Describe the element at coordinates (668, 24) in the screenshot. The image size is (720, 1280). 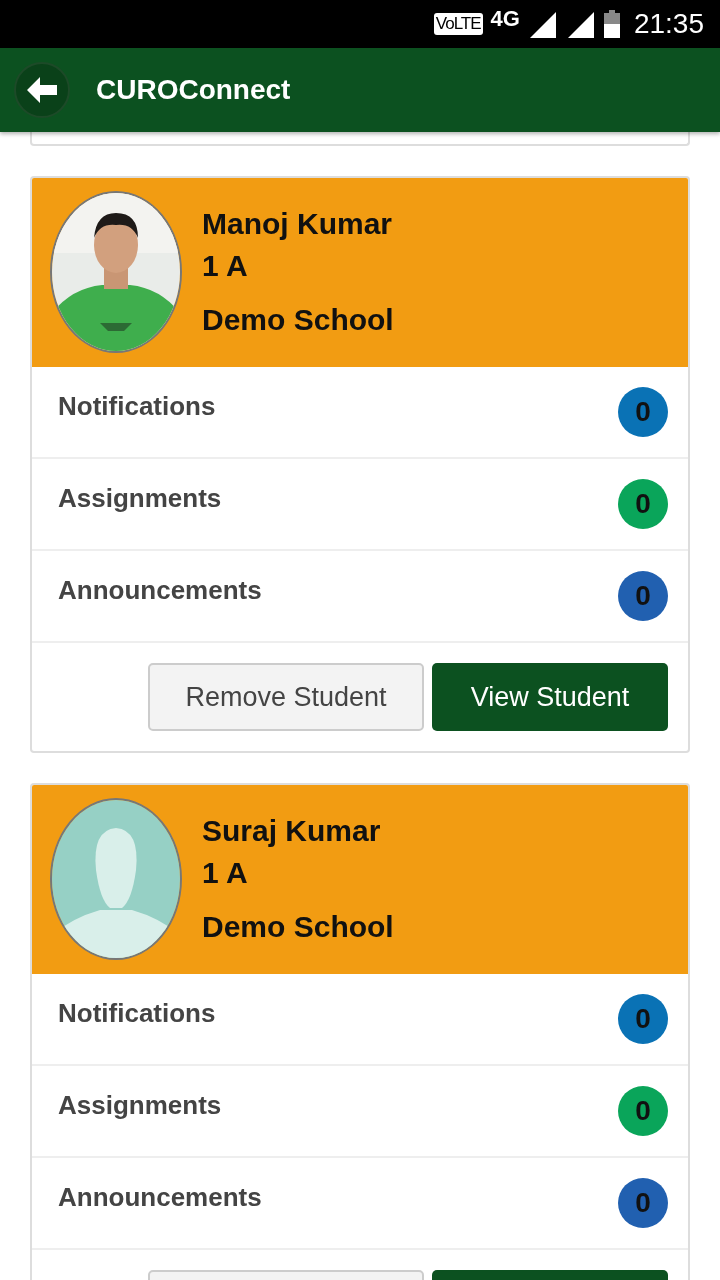
I see `clock: 21:35` at that location.